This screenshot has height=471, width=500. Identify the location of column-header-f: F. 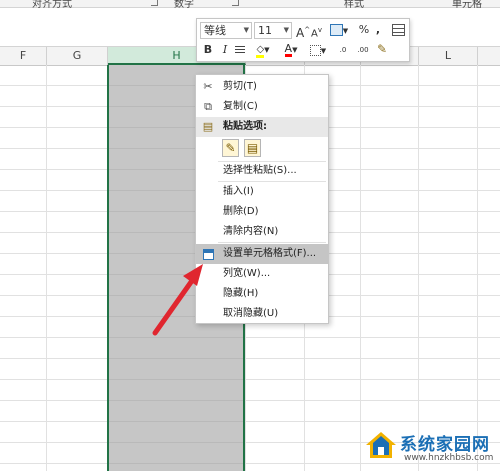
(23, 56).